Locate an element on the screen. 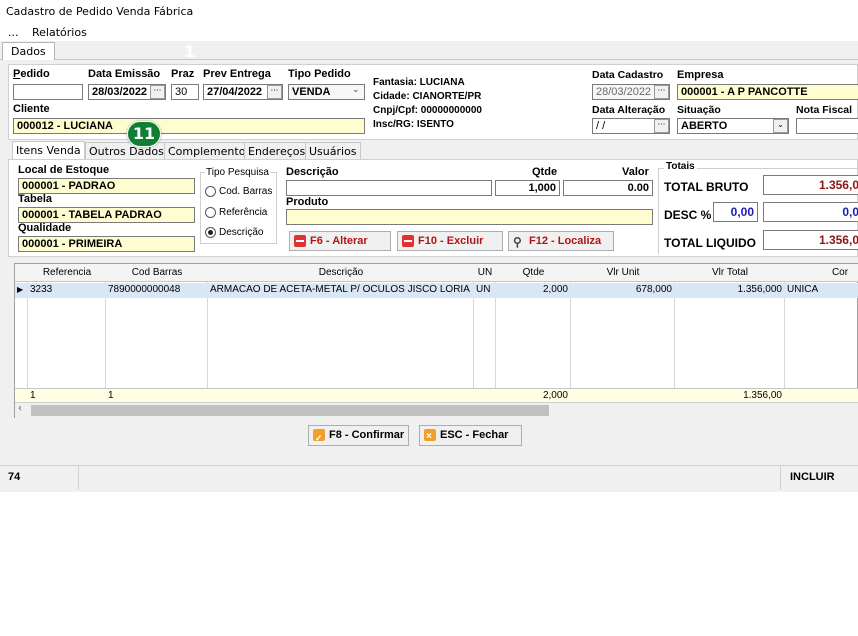 The height and width of the screenshot is (636, 858). nota-fiscal-label: Nota Fiscal is located at coordinates (824, 110).